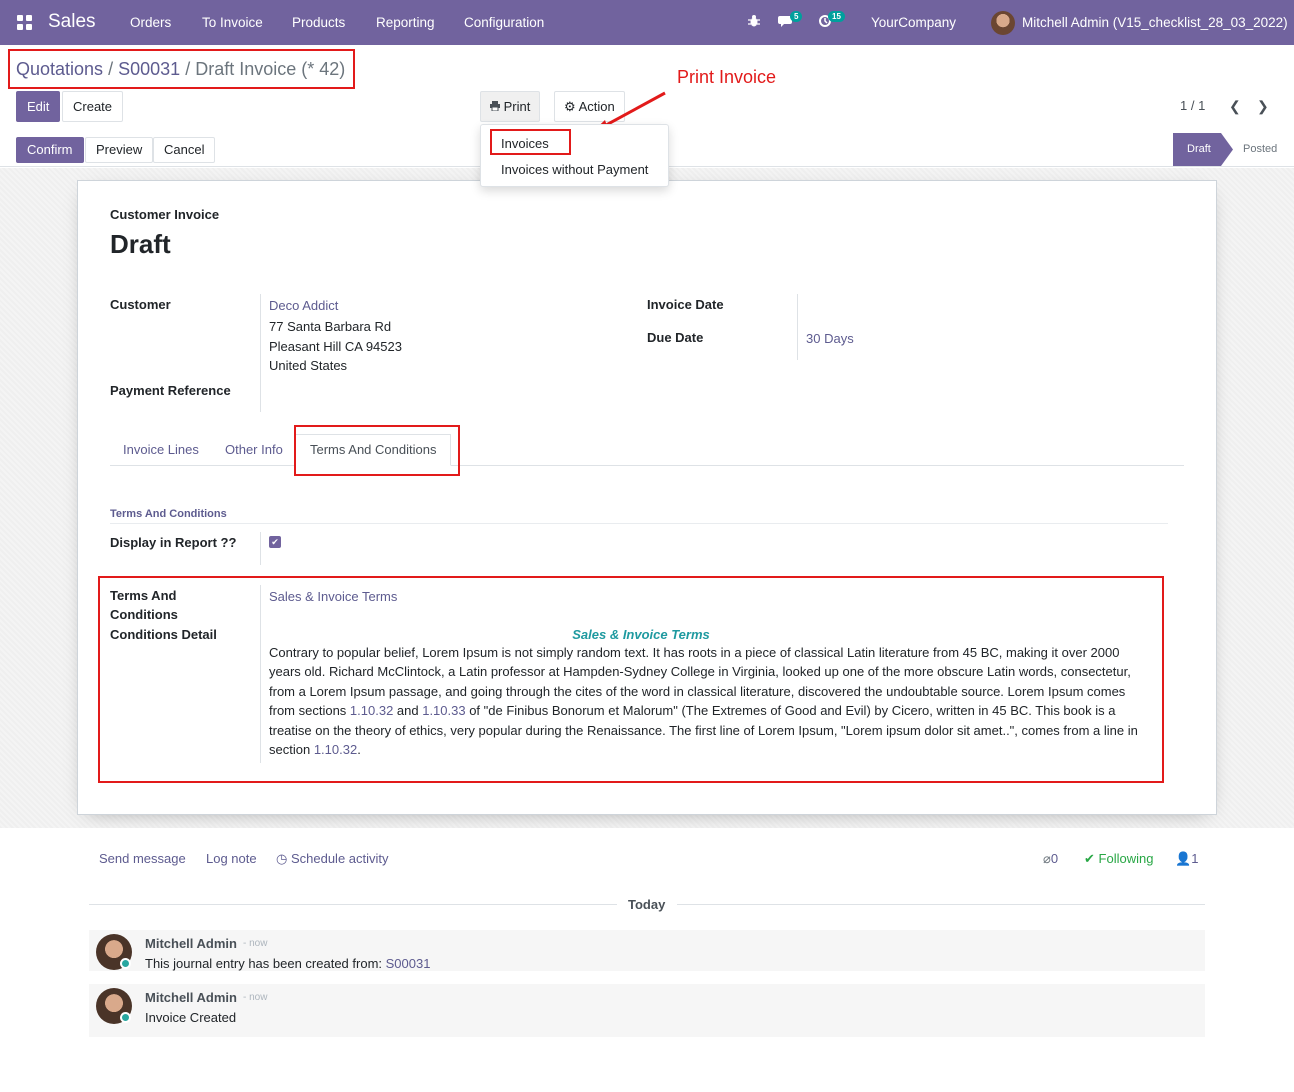  I want to click on customer-link: Deco Addict, so click(303, 305).